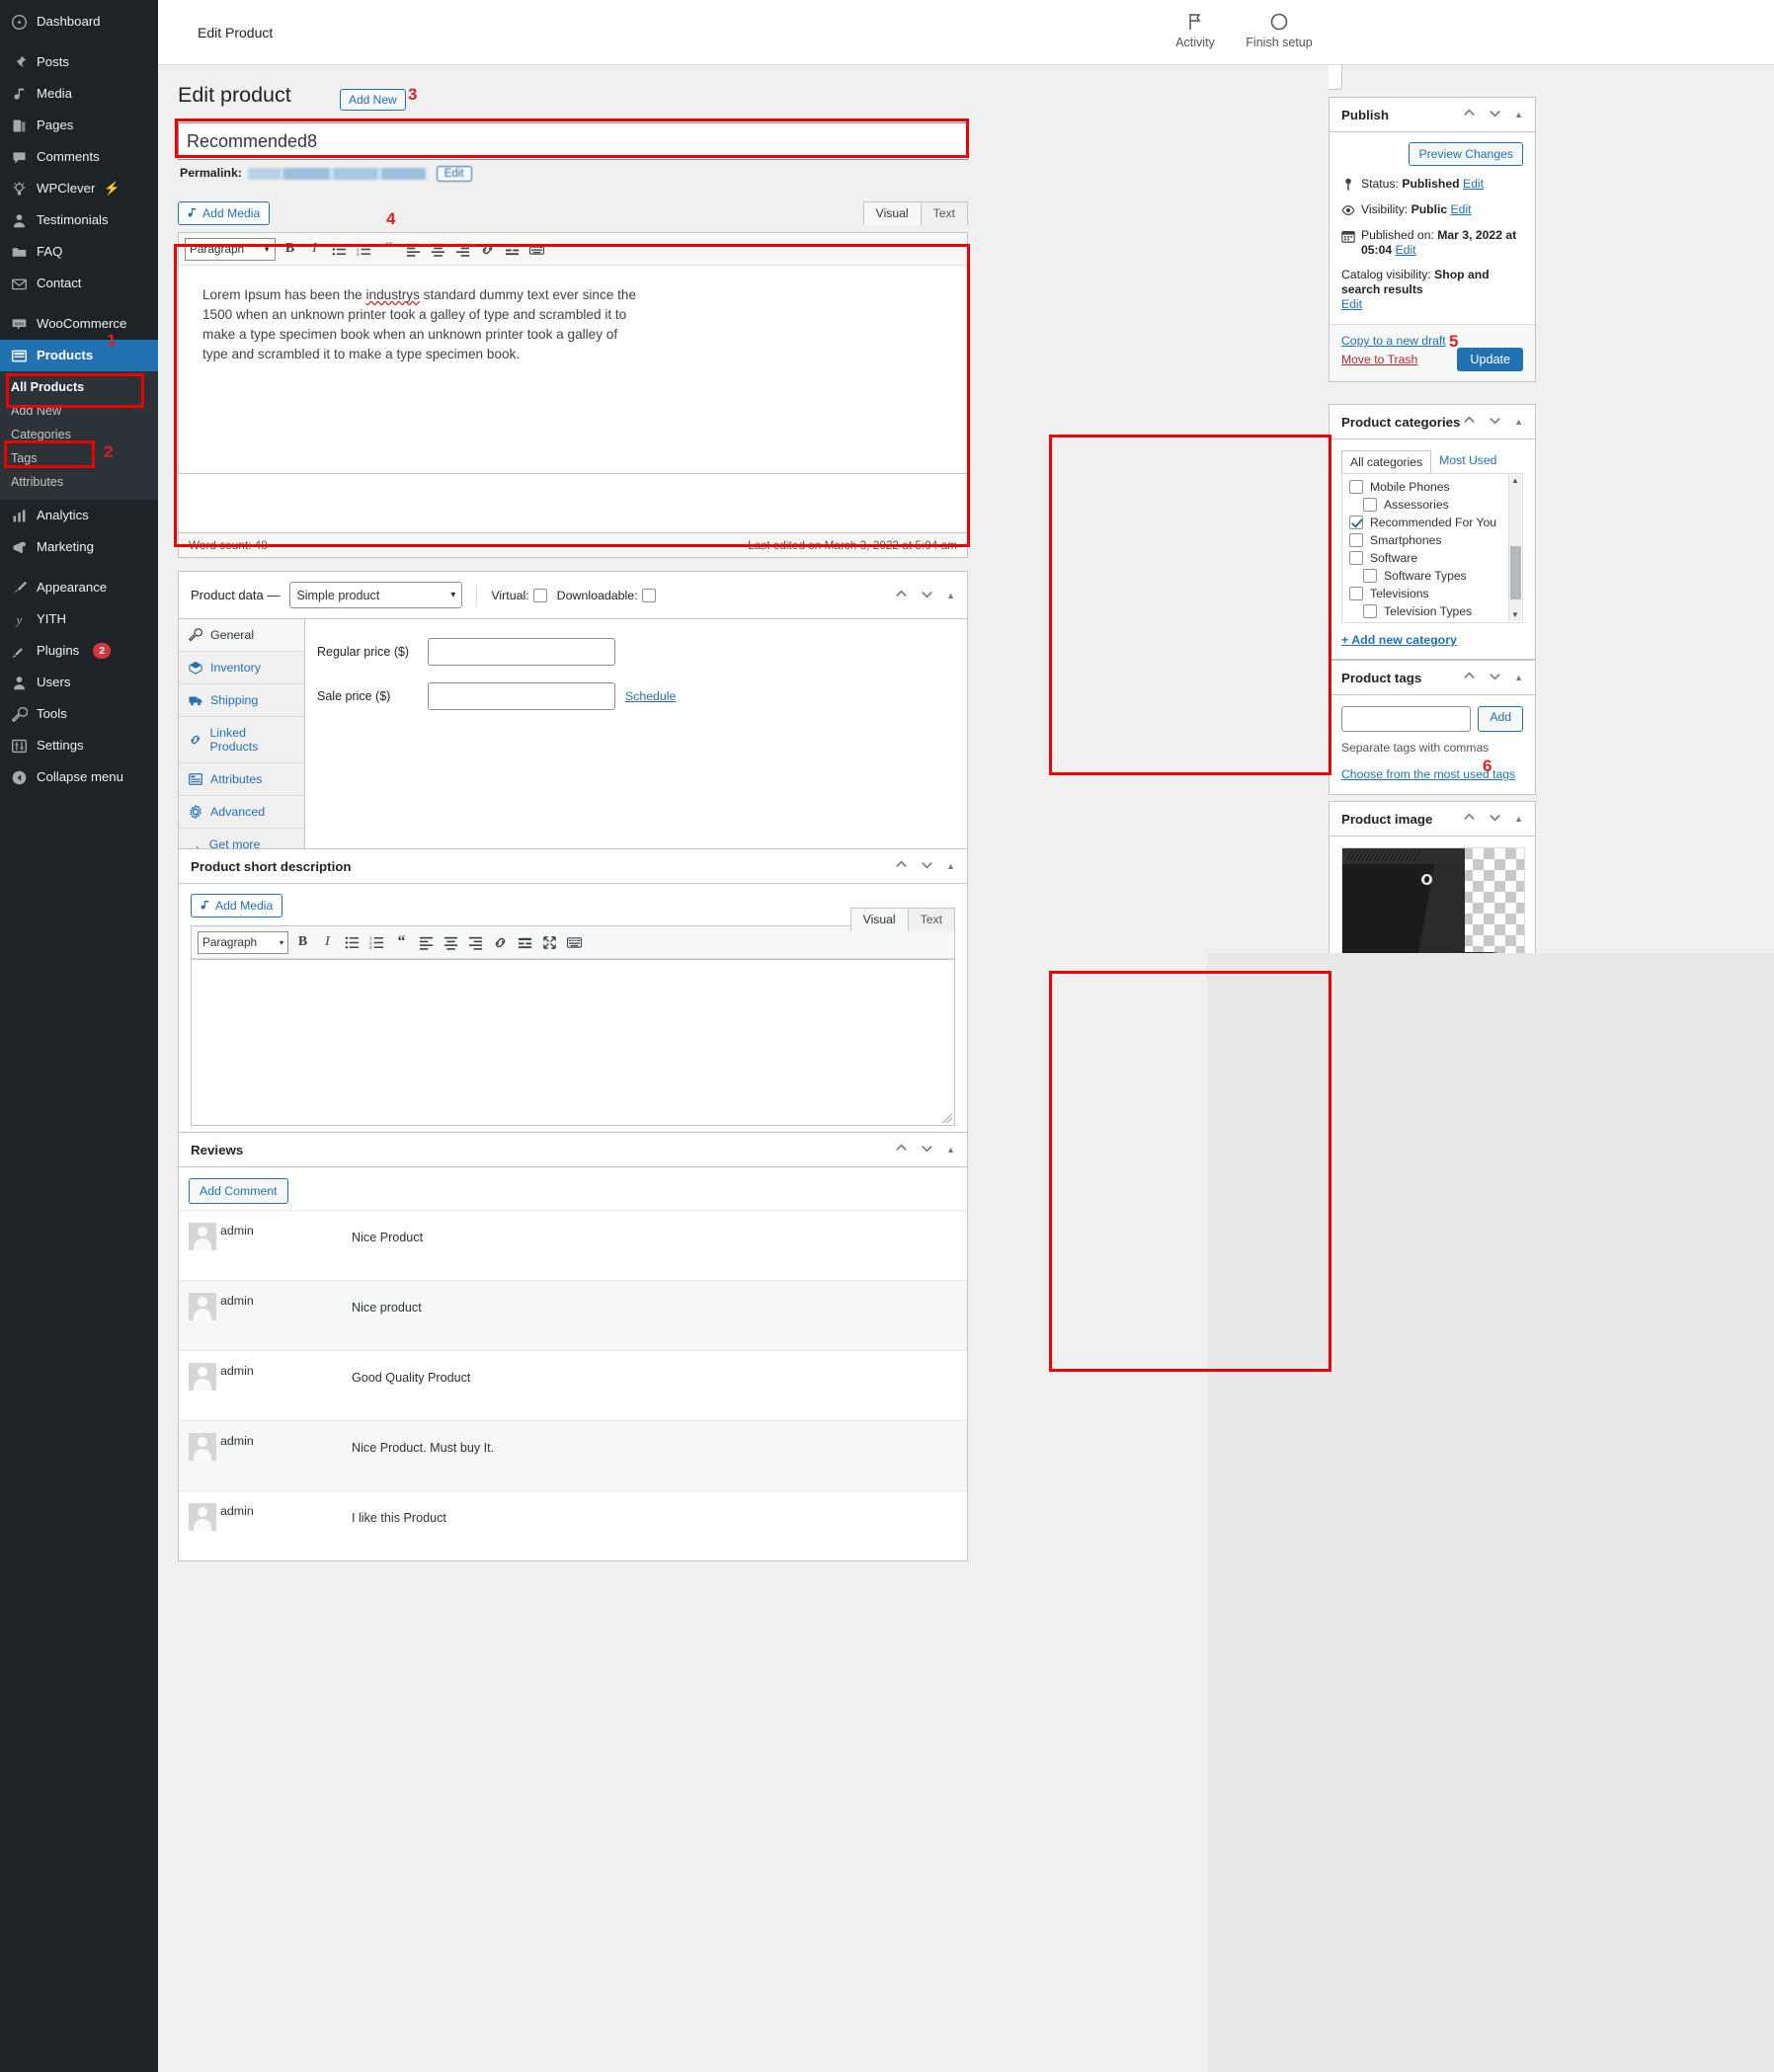 The height and width of the screenshot is (2072, 1774). What do you see at coordinates (573, 1455) in the screenshot?
I see `table-row: admin Nice Product. Must buy It.` at bounding box center [573, 1455].